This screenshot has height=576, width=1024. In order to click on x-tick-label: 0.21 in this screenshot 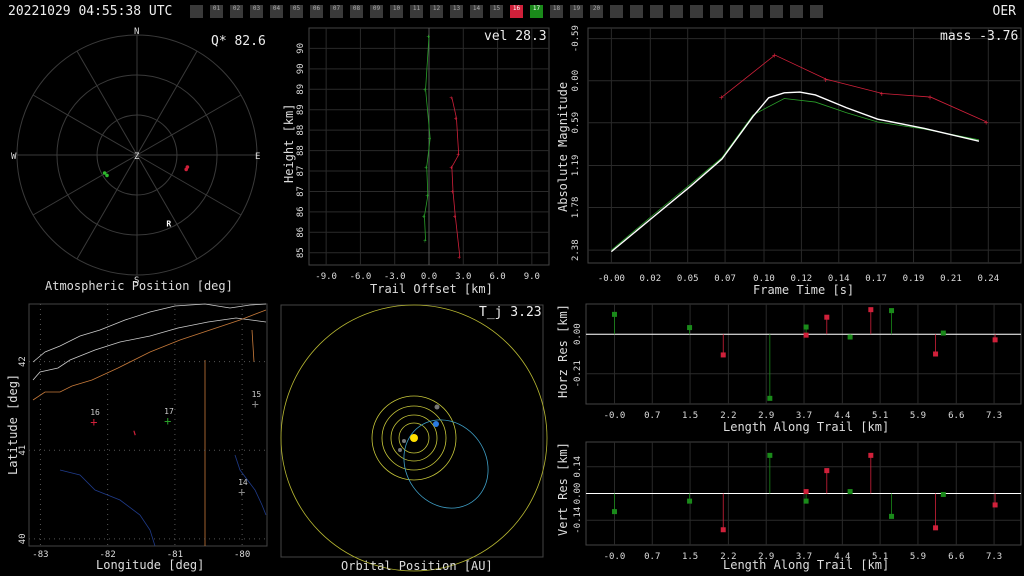, I will do `click(951, 279)`.